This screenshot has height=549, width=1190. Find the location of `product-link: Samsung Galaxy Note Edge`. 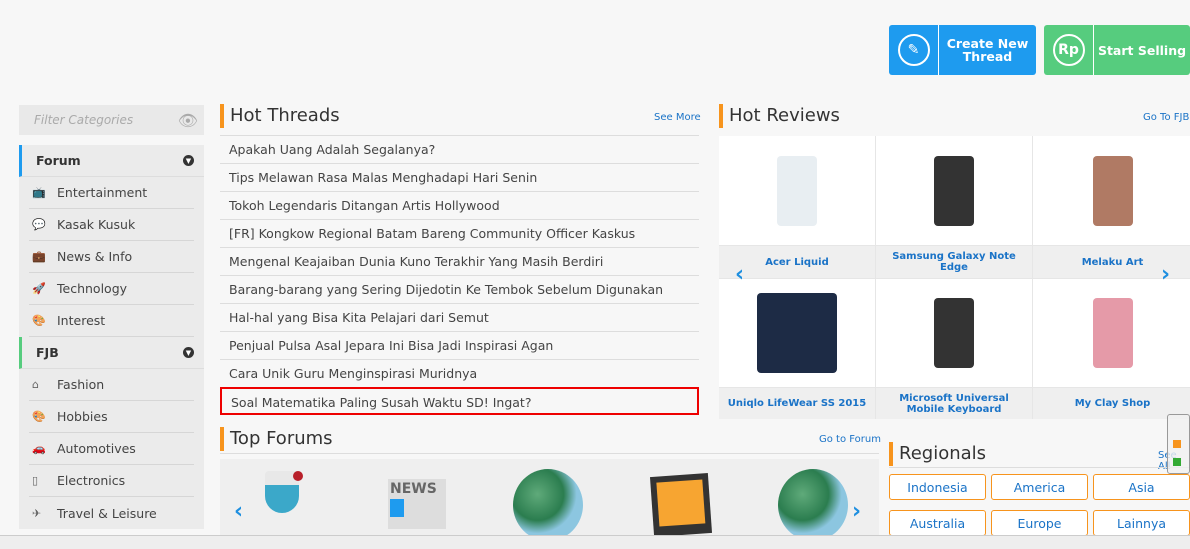

product-link: Samsung Galaxy Note Edge is located at coordinates (954, 262).